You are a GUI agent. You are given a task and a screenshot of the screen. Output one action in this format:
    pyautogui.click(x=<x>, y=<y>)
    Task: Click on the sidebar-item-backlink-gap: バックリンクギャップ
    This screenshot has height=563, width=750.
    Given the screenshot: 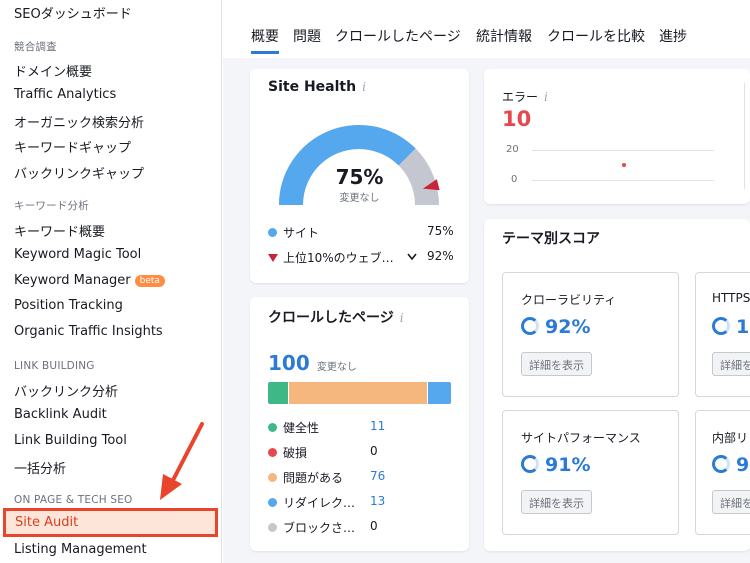 What is the action you would take?
    pyautogui.click(x=79, y=172)
    